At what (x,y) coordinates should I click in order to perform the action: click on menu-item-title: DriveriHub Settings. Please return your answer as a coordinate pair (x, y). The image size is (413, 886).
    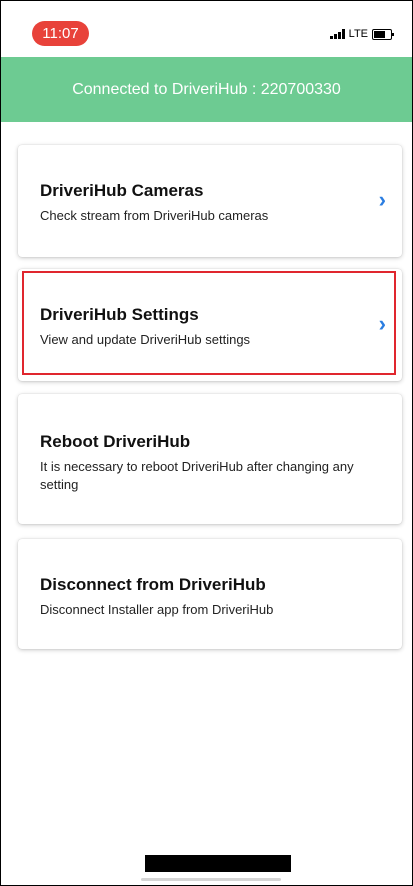
    Looking at the image, I should click on (119, 314).